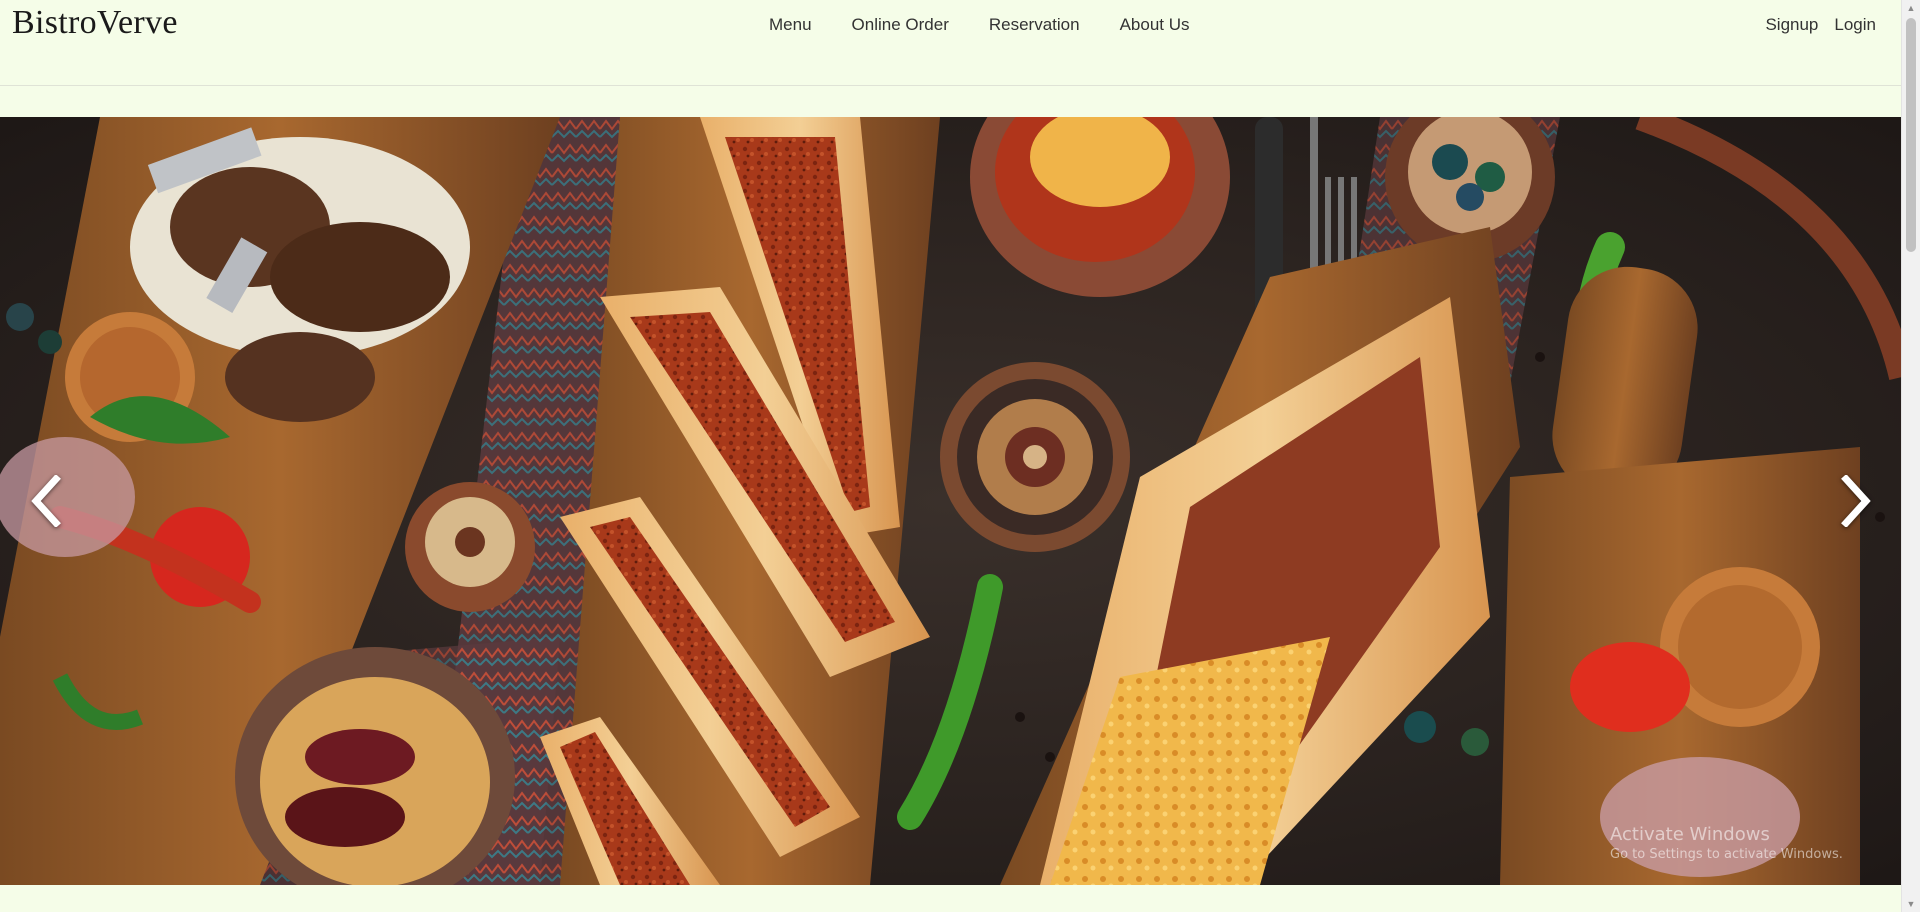  Describe the element at coordinates (1726, 854) in the screenshot. I see `watermark-subtitle: Go to Settings to activate Windows.` at that location.